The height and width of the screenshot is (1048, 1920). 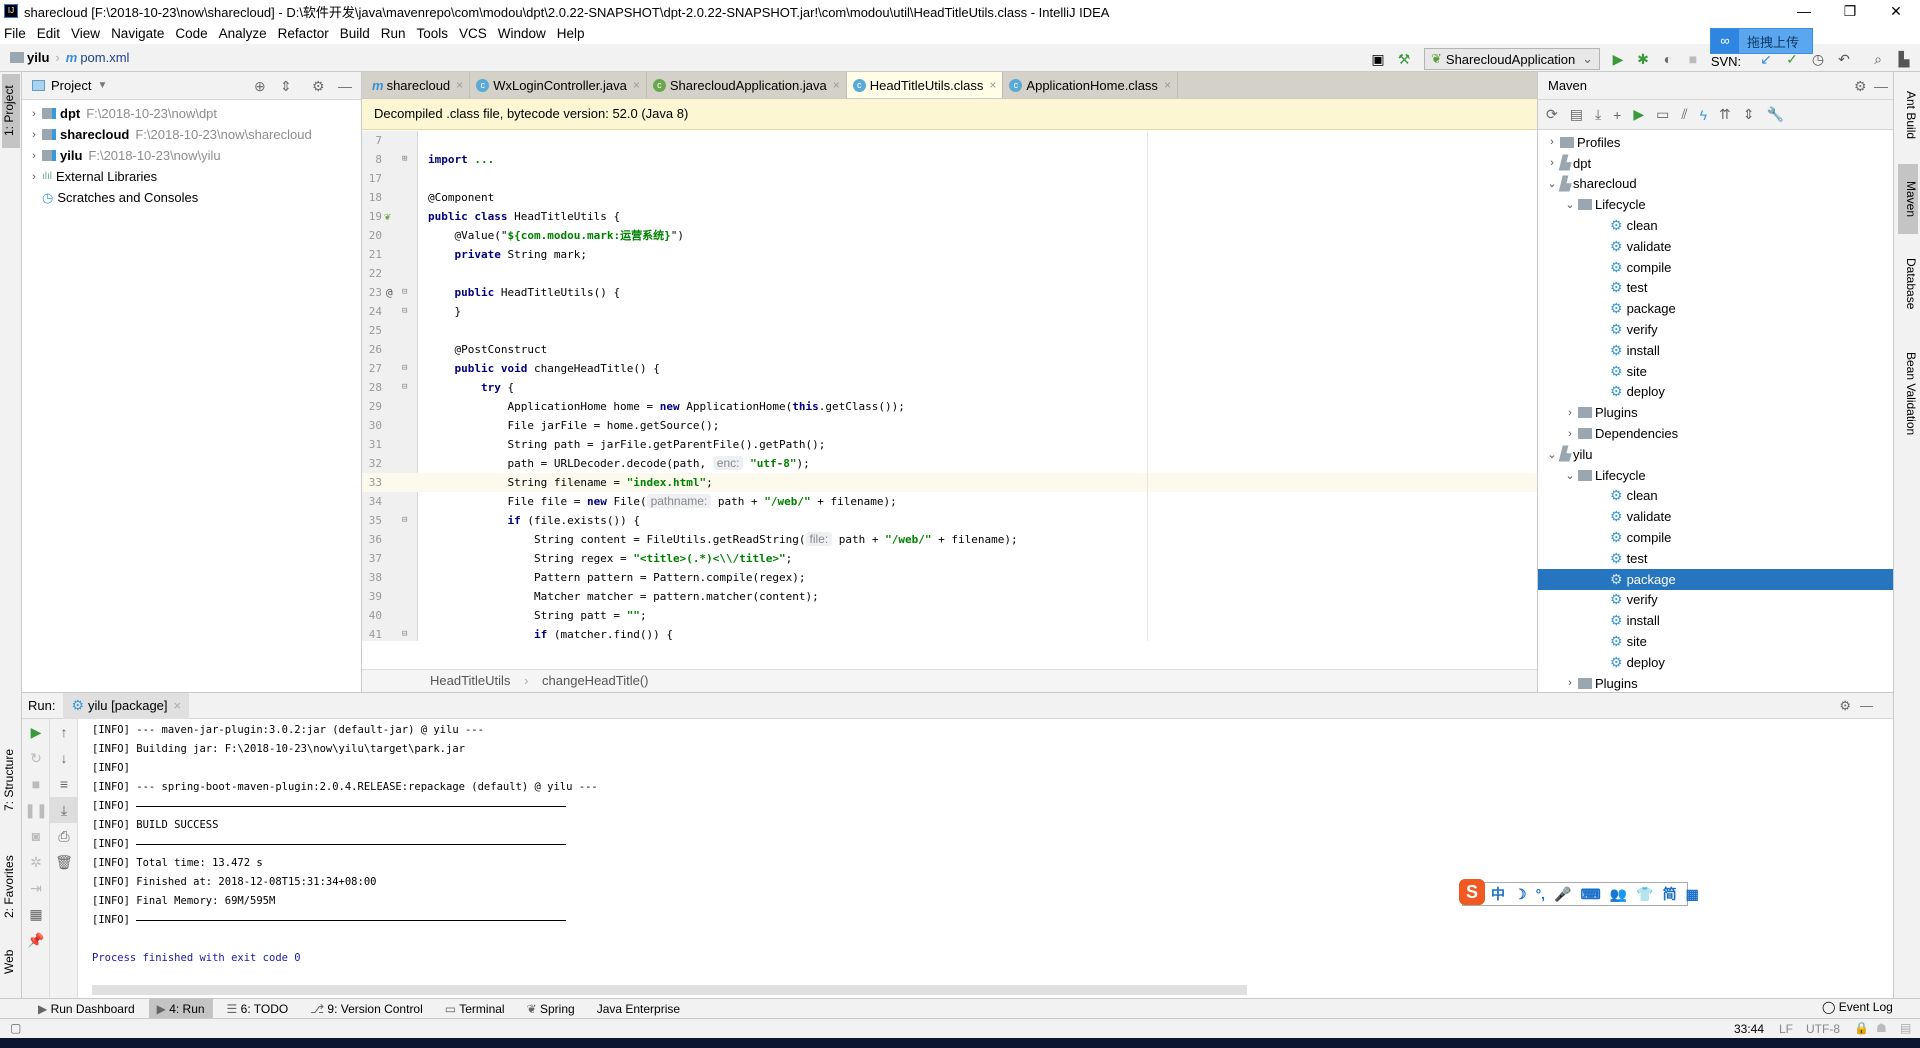 I want to click on skip-tests-icon: ϟ, so click(x=1703, y=115).